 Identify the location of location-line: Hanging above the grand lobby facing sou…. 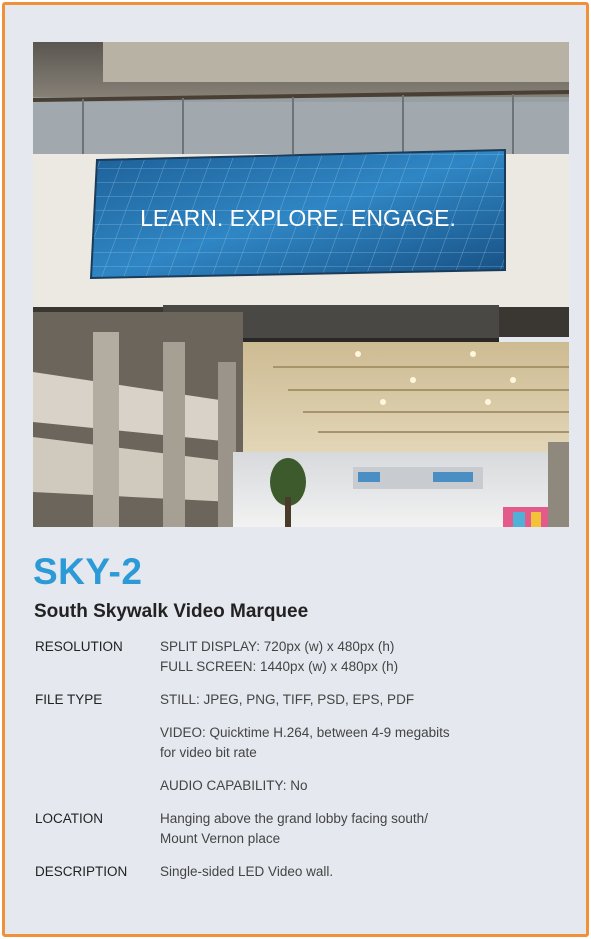
(294, 818).